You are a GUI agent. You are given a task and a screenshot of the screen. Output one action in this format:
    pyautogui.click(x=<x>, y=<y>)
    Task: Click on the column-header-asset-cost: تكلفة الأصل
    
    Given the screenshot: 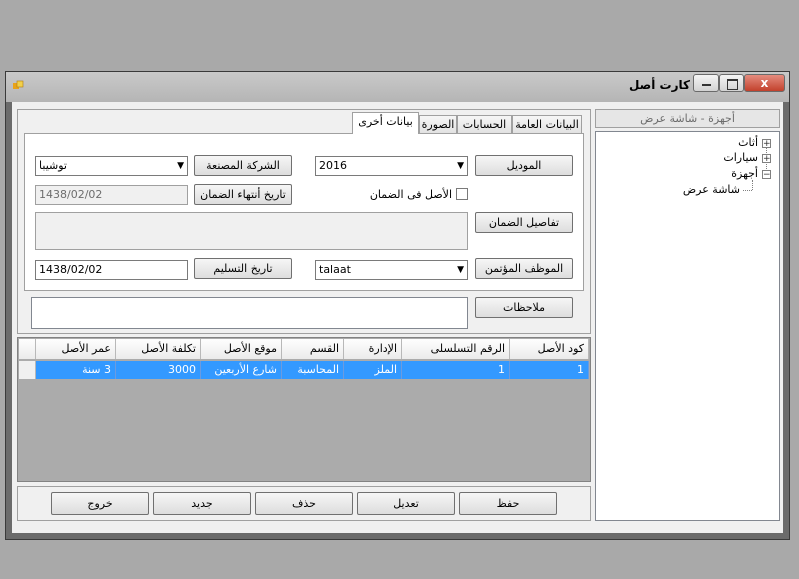 What is the action you would take?
    pyautogui.click(x=158, y=349)
    